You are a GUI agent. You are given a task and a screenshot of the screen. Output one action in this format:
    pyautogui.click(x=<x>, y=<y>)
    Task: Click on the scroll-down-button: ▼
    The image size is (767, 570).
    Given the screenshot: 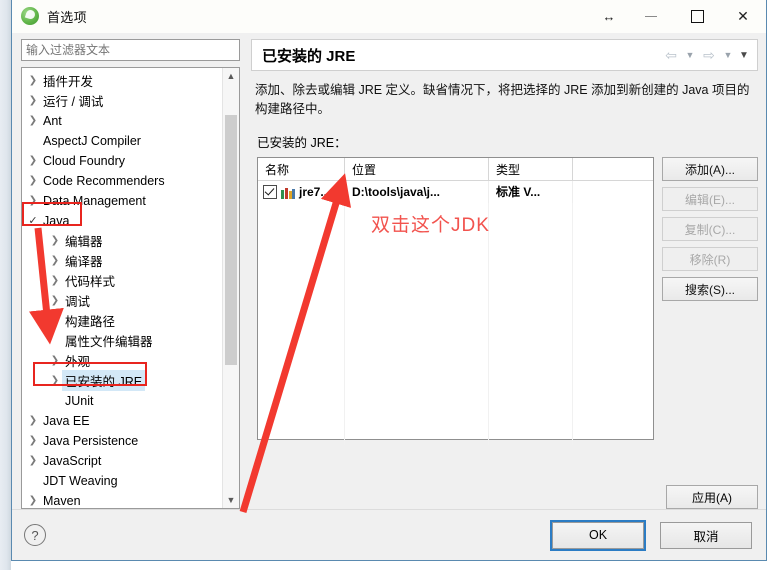 What is the action you would take?
    pyautogui.click(x=231, y=499)
    